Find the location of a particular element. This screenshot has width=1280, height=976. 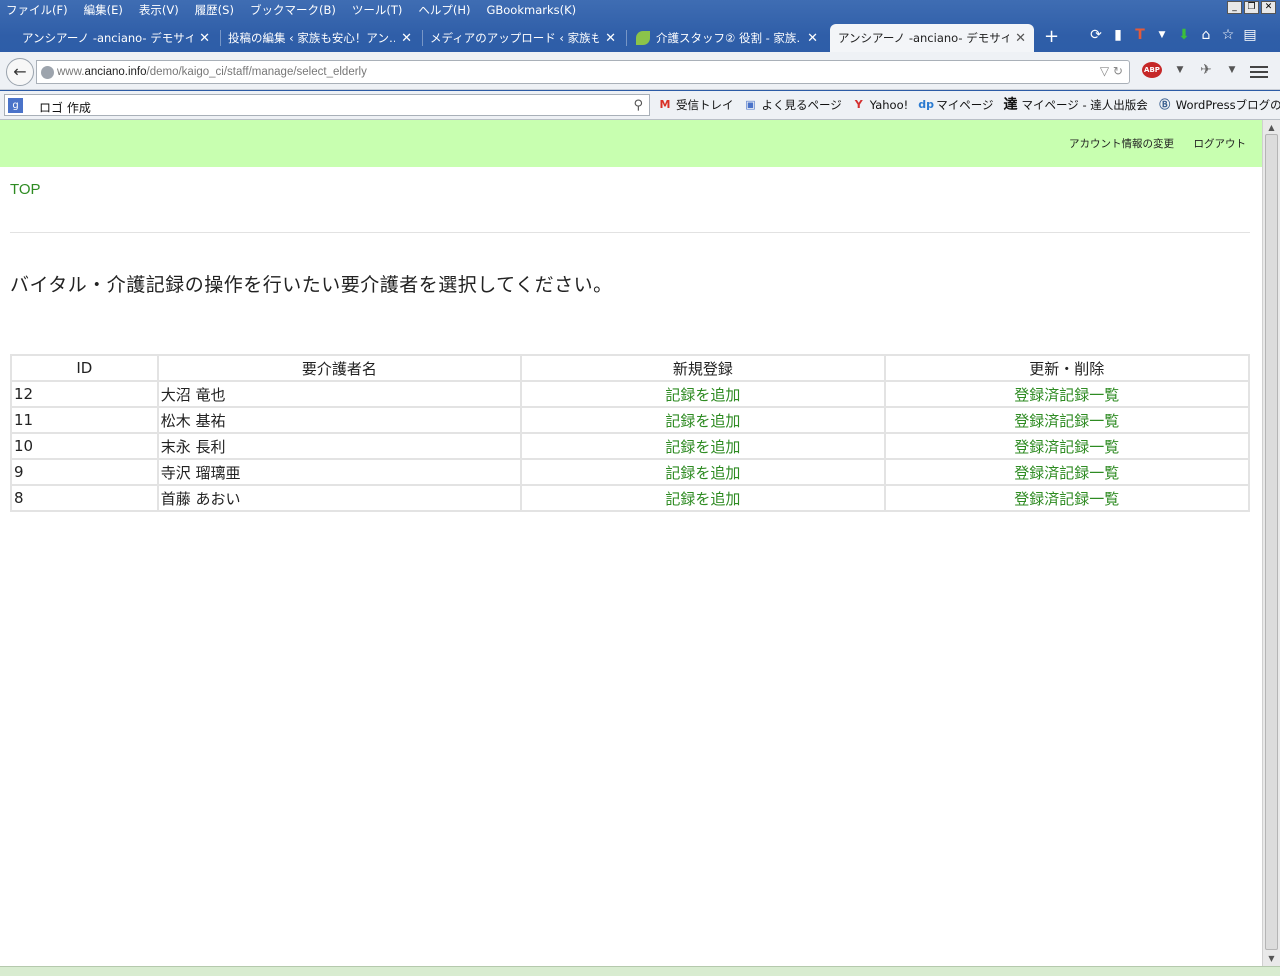

cell-name: 大沼 竜也 is located at coordinates (339, 394).